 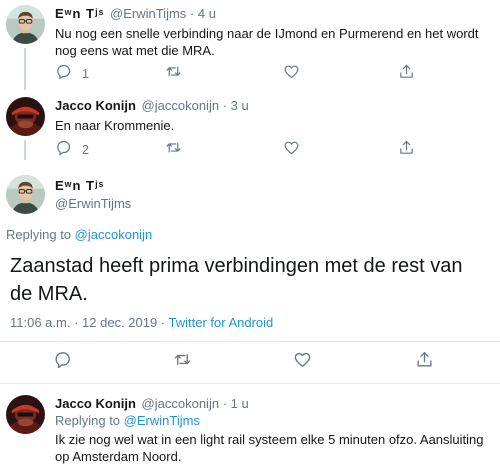 I want to click on reply-button: 2, so click(x=72, y=150).